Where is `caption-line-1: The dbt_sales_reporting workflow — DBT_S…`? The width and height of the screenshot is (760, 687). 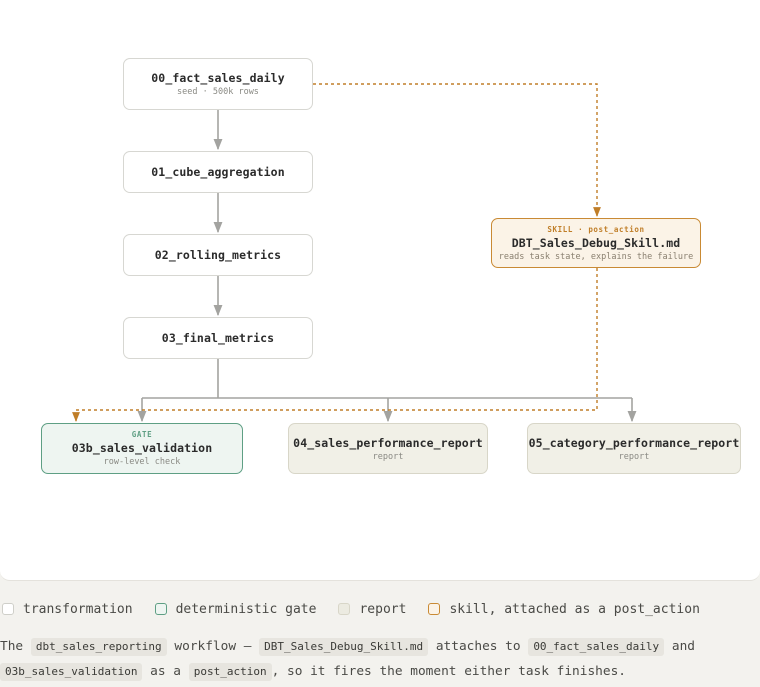
caption-line-1: The dbt_sales_reporting workflow — DBT_S… is located at coordinates (380, 646).